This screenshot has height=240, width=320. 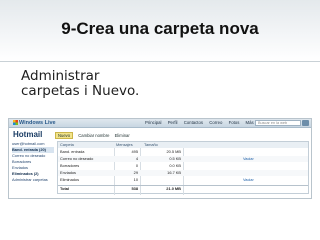 What do you see at coordinates (250, 122) in the screenshot?
I see `topnav-mas: Más` at bounding box center [250, 122].